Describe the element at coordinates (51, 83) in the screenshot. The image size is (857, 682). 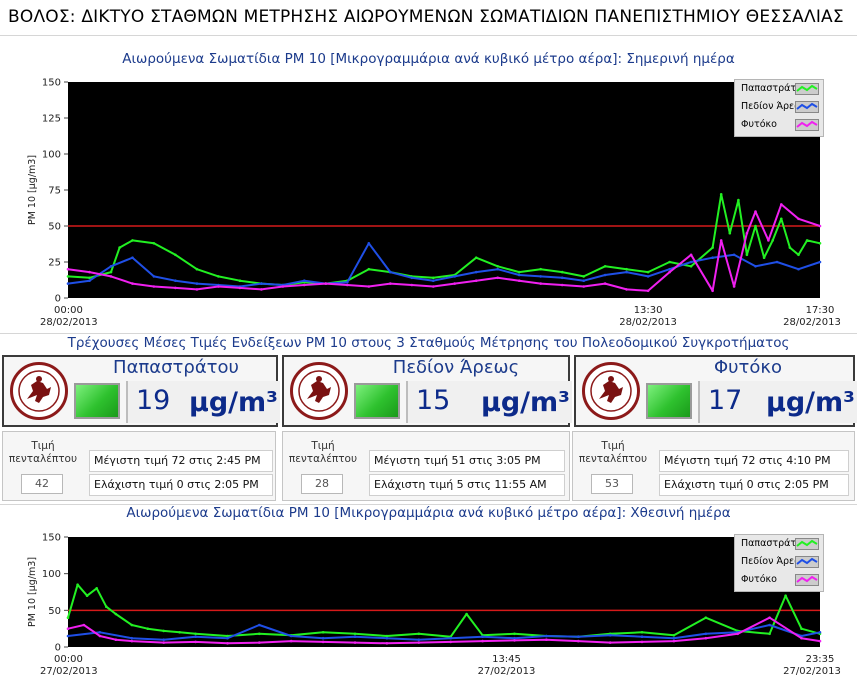
I see `y-tick-label: 150` at that location.